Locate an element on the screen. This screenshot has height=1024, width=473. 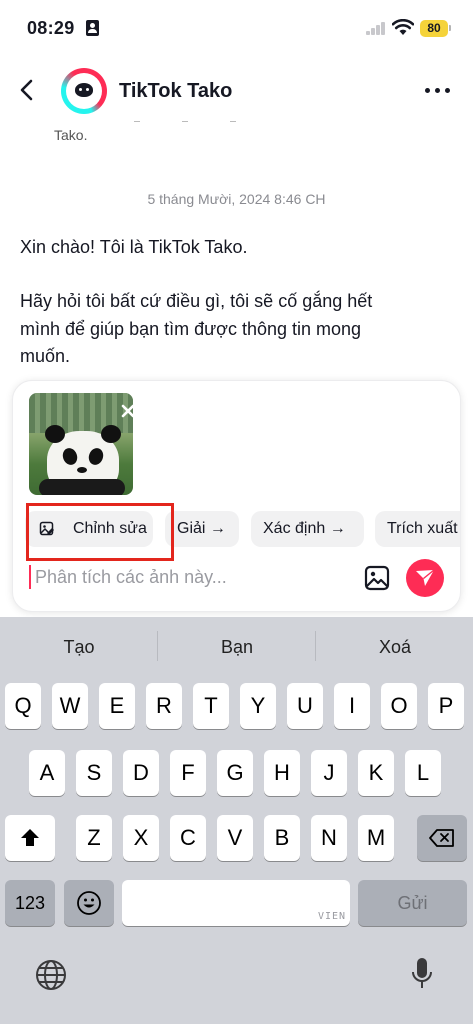
chip-explain: Giải → is located at coordinates (202, 529).